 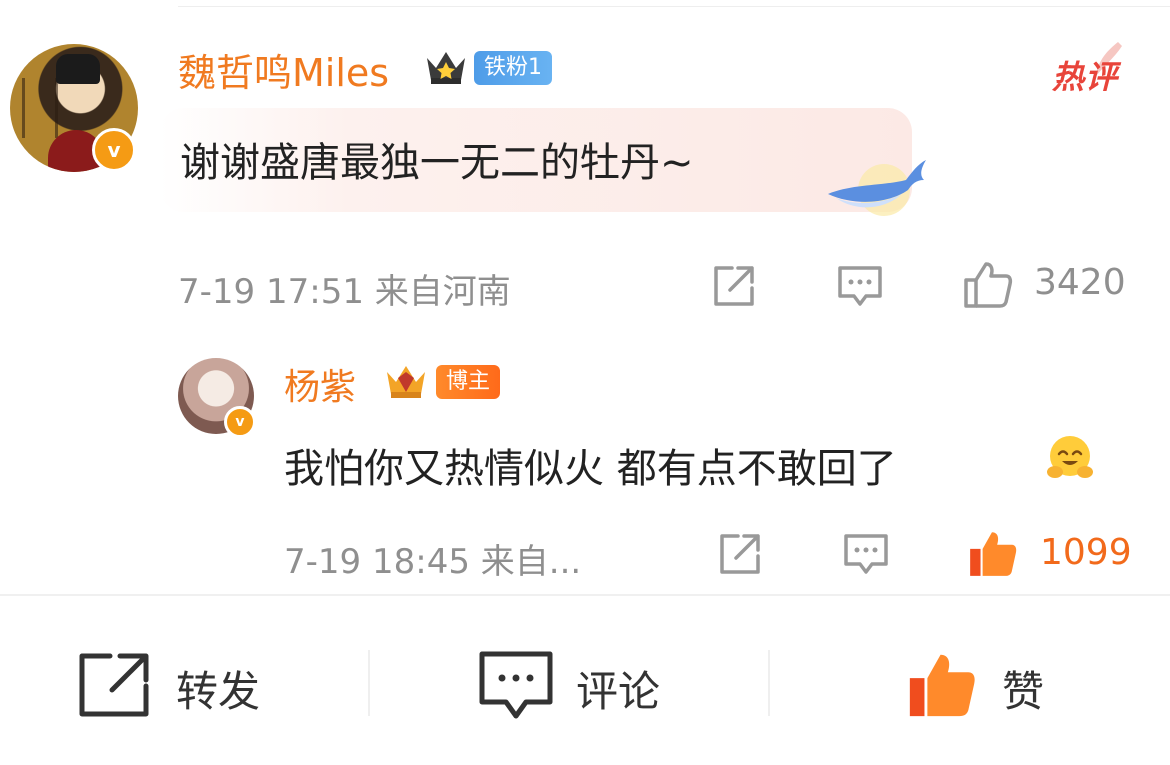 I want to click on top-divider, so click(x=674, y=6).